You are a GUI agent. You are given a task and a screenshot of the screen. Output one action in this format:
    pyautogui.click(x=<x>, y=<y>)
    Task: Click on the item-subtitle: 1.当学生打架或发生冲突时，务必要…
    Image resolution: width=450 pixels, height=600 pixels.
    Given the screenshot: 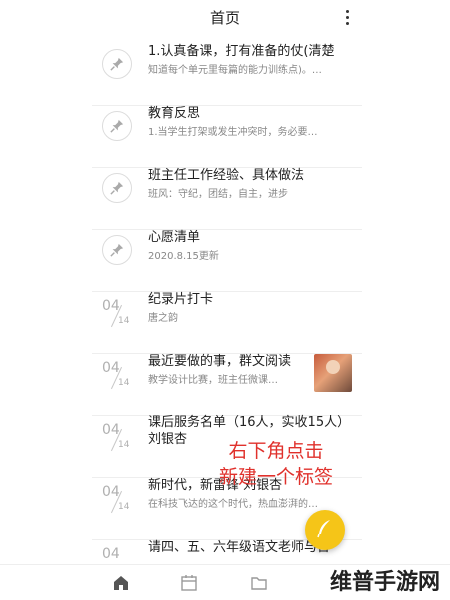 What is the action you would take?
    pyautogui.click(x=233, y=132)
    